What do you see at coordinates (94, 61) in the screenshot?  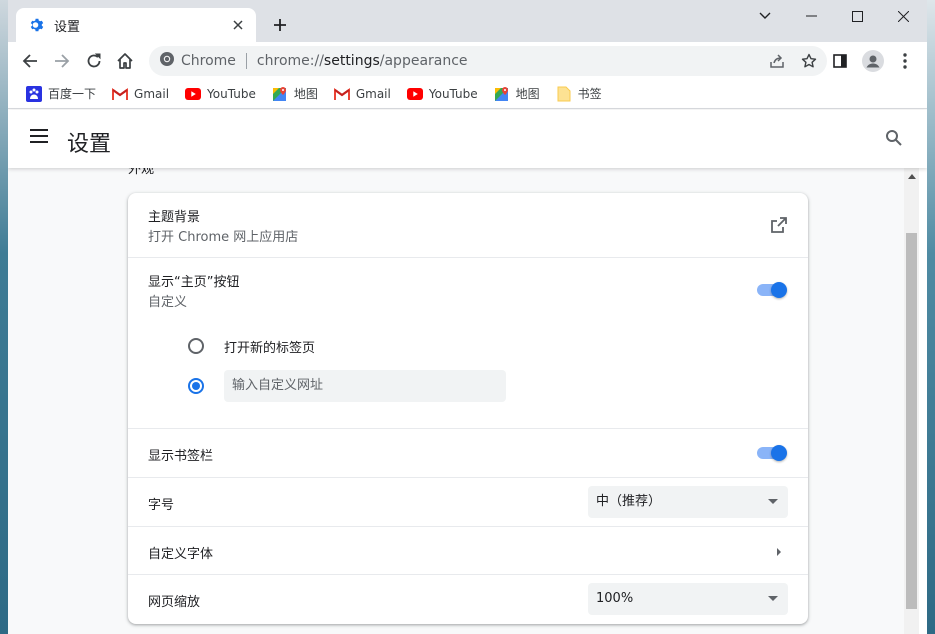 I see `reload-button` at bounding box center [94, 61].